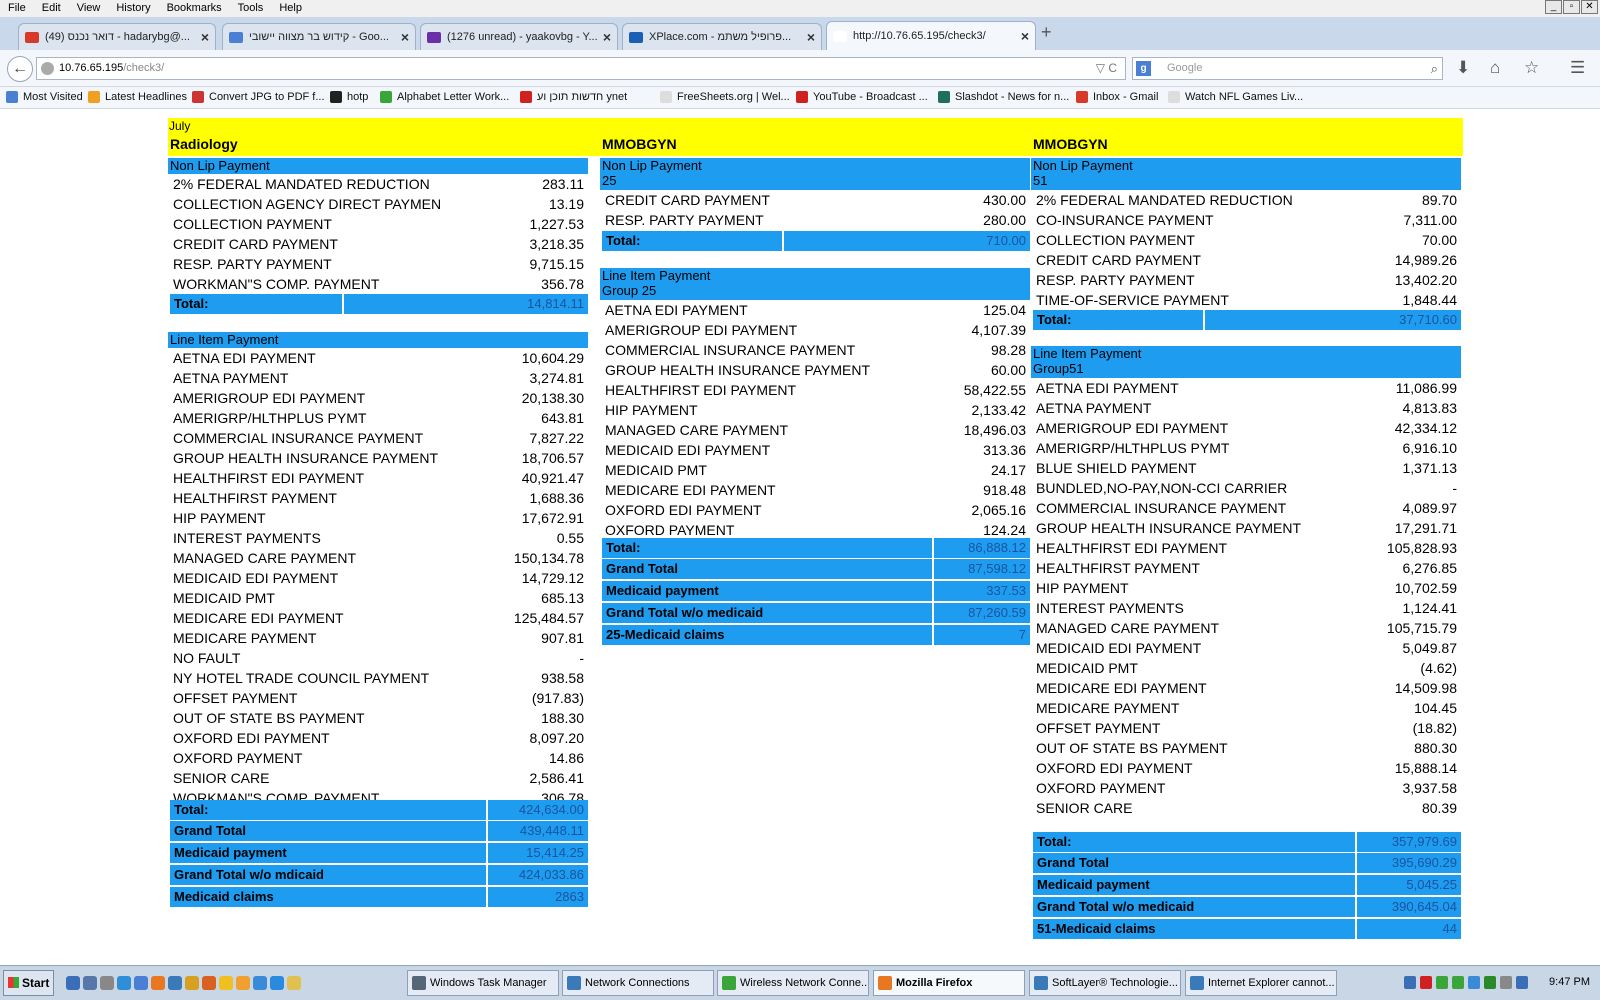 This screenshot has height=1000, width=1600. I want to click on back-button: ←, so click(20, 69).